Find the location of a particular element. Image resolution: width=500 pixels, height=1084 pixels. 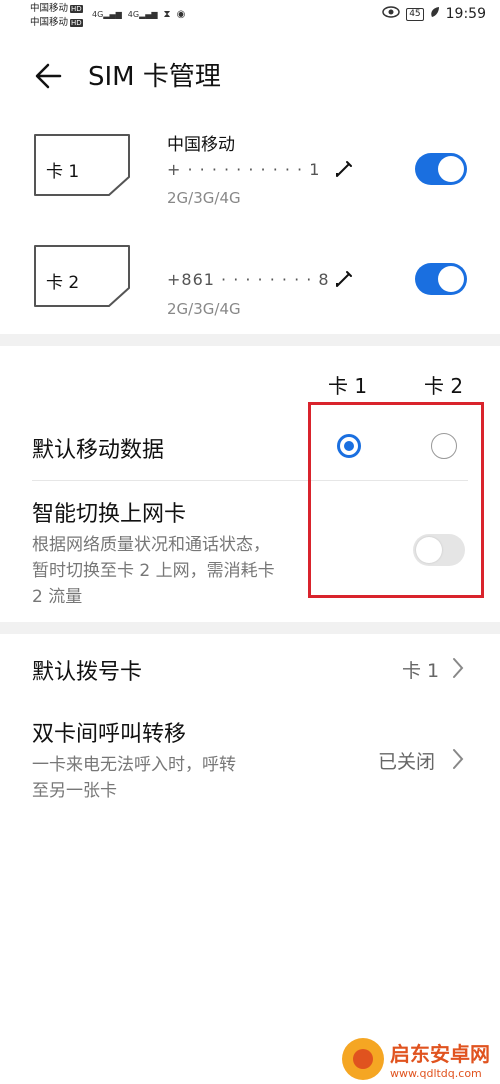

default-dial-label: 默认拨号卡 is located at coordinates (87, 670).